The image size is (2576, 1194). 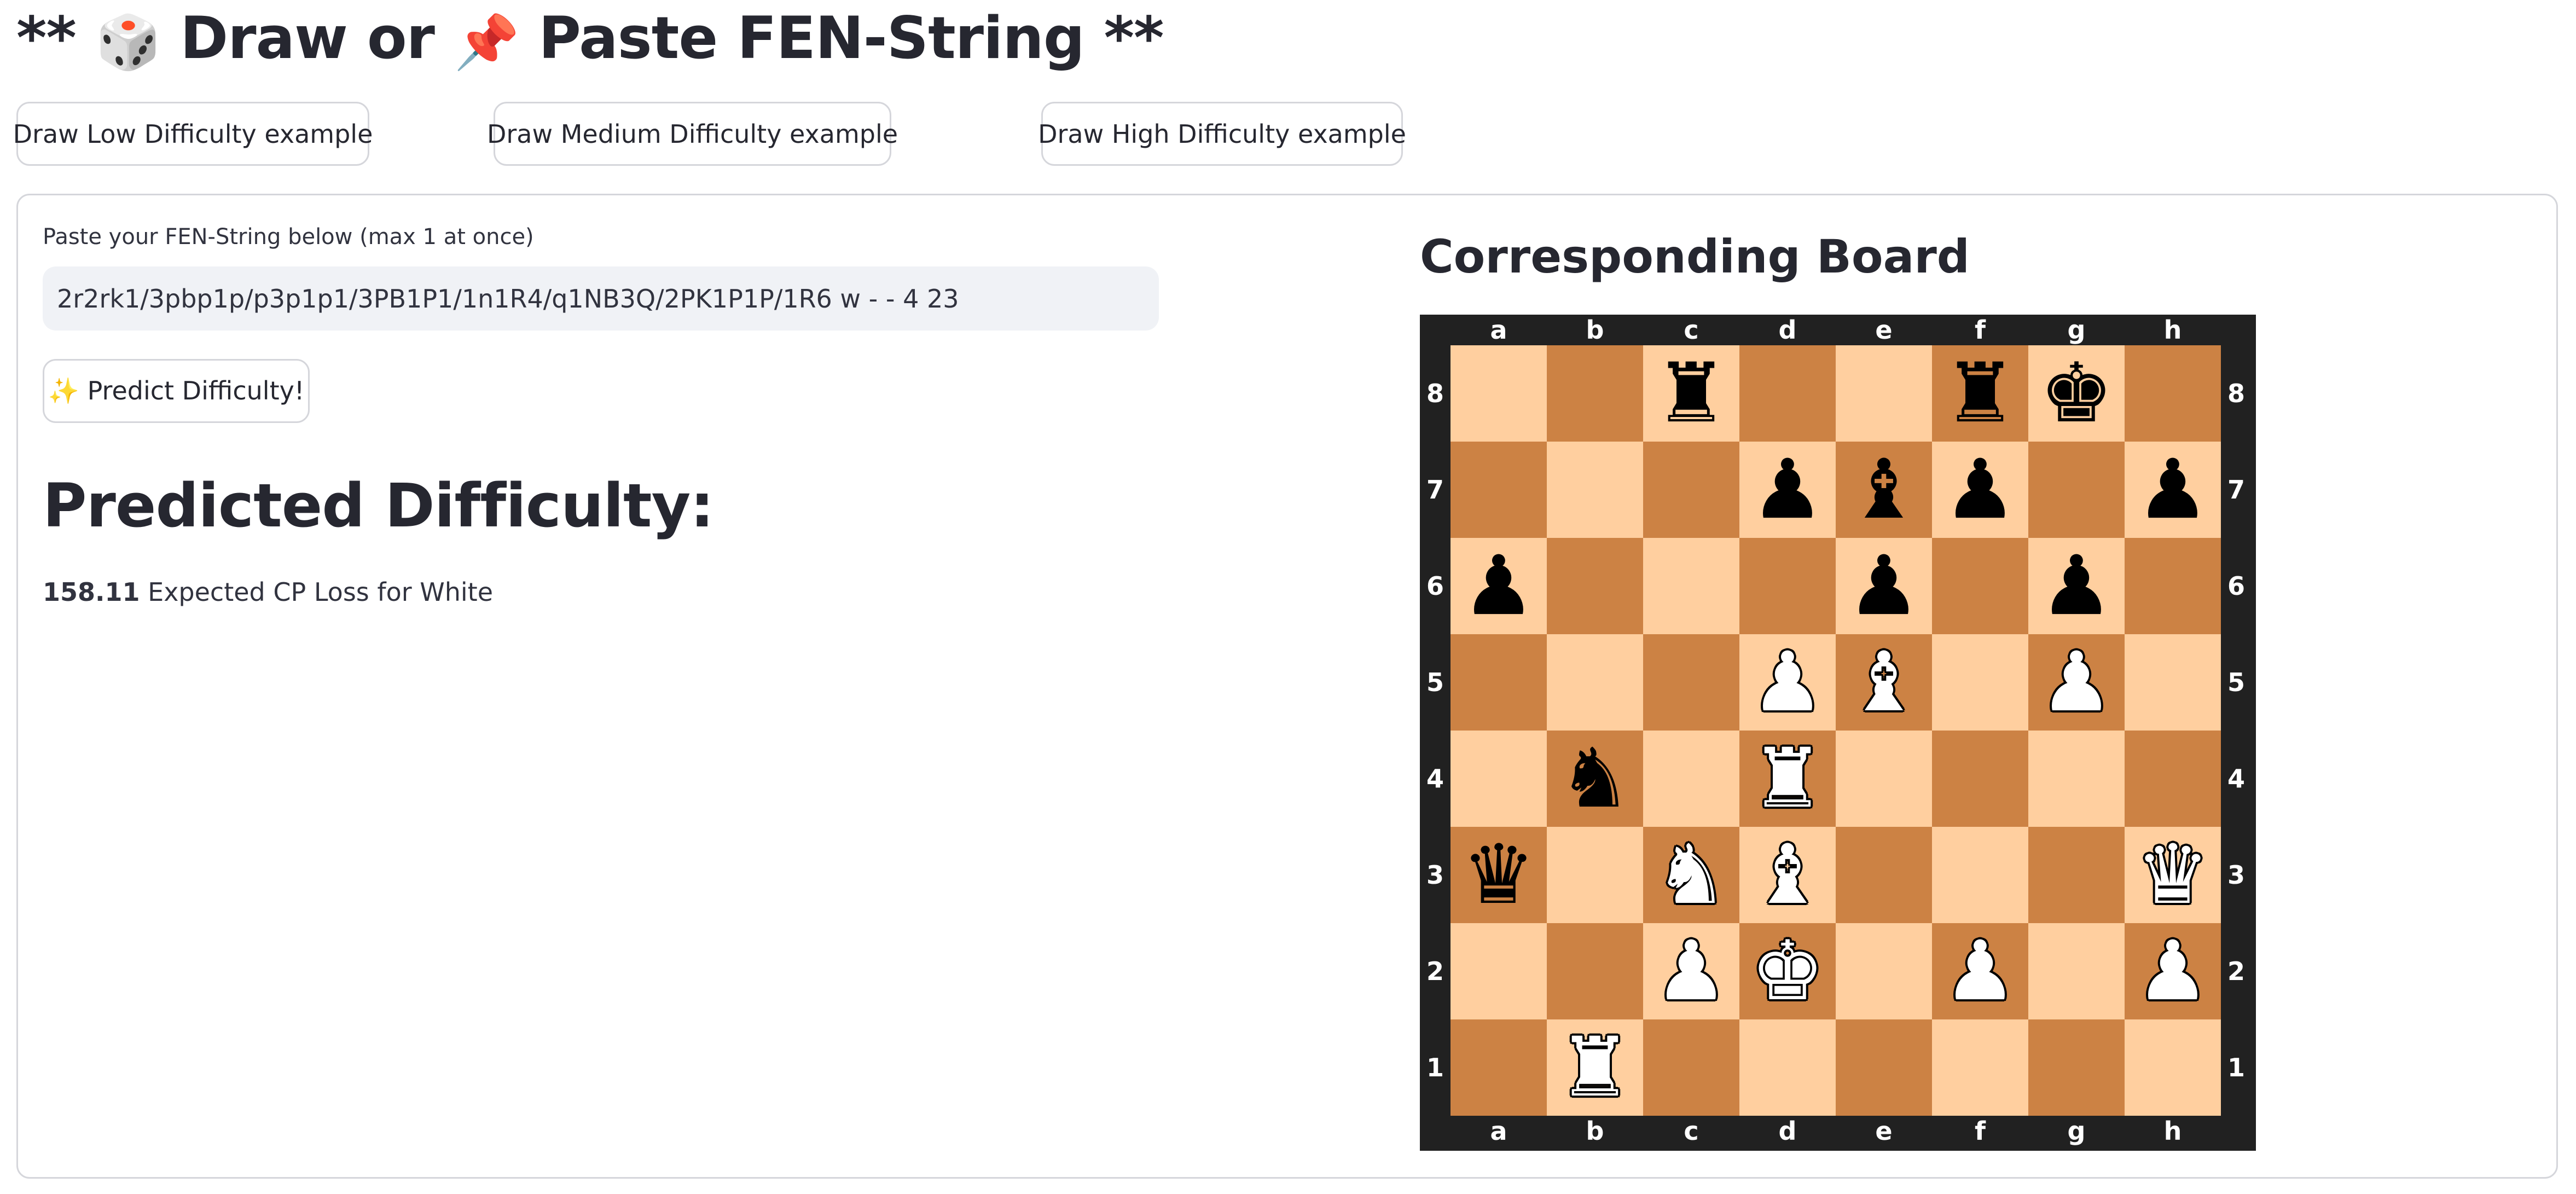 I want to click on square-a8, so click(x=1499, y=393).